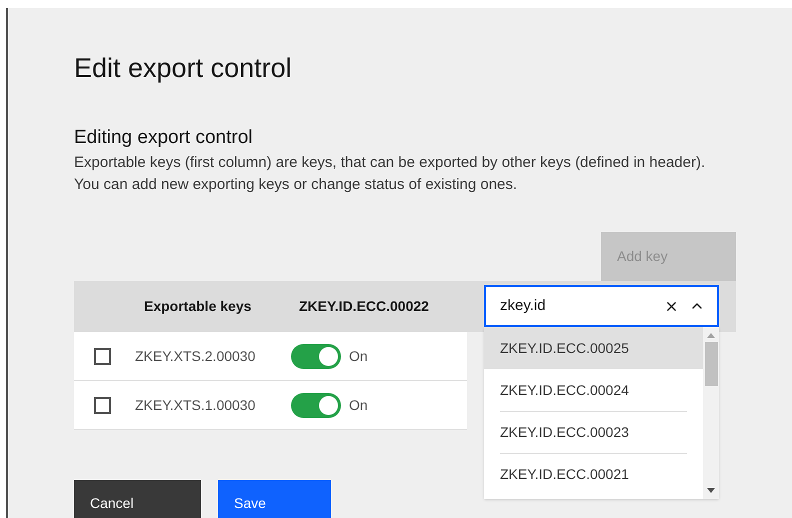 Image resolution: width=792 pixels, height=518 pixels. Describe the element at coordinates (195, 356) in the screenshot. I see `table-cell-text: ZKEY.XTS.2.00030` at that location.